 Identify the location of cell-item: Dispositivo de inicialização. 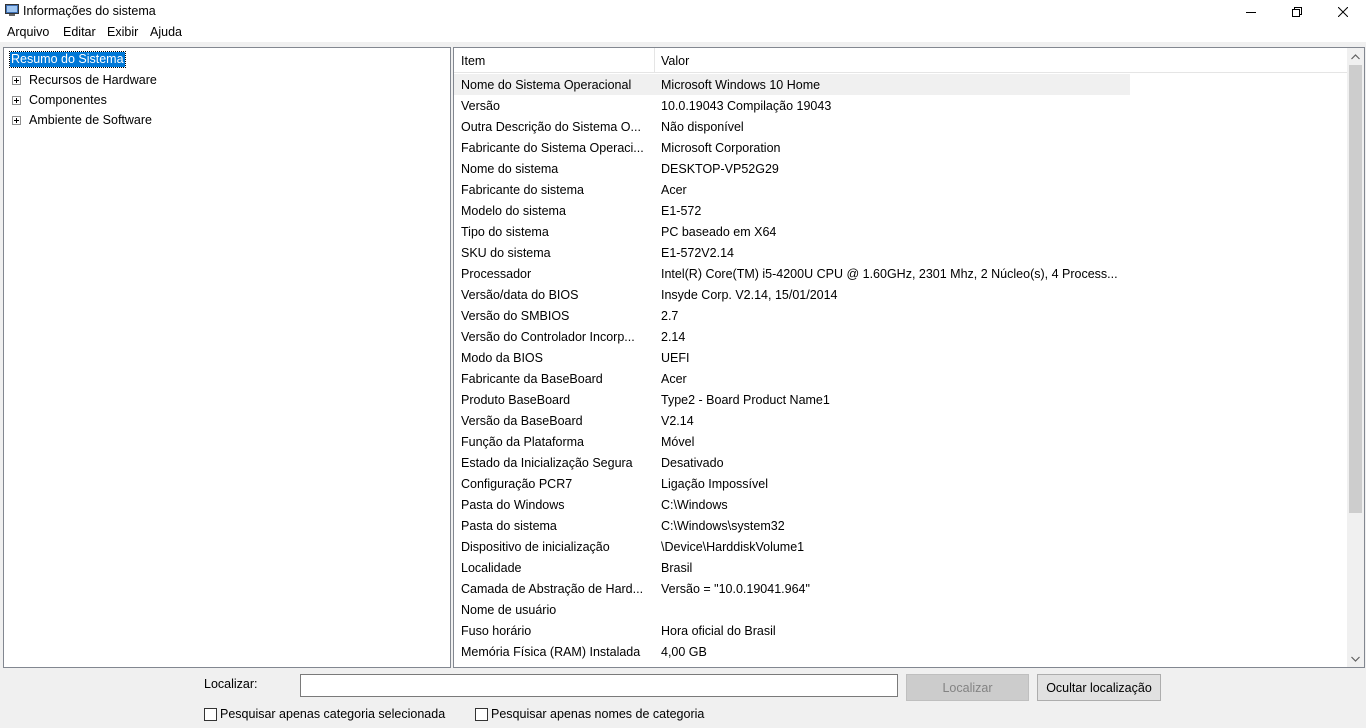
(535, 547).